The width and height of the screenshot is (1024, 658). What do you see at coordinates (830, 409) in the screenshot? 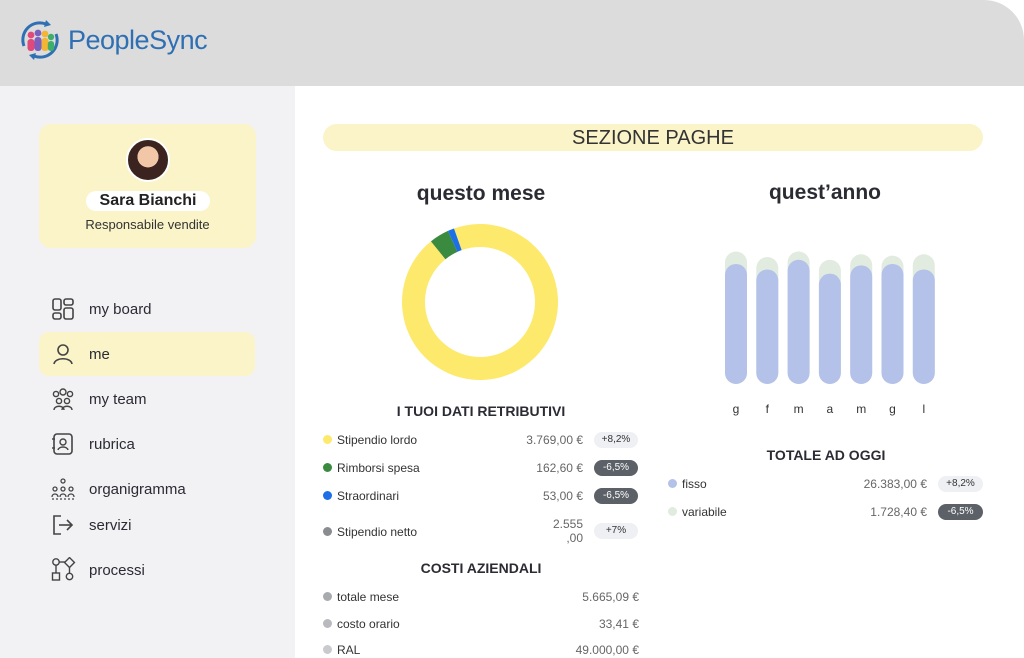
I see `month-tick-label: a` at bounding box center [830, 409].